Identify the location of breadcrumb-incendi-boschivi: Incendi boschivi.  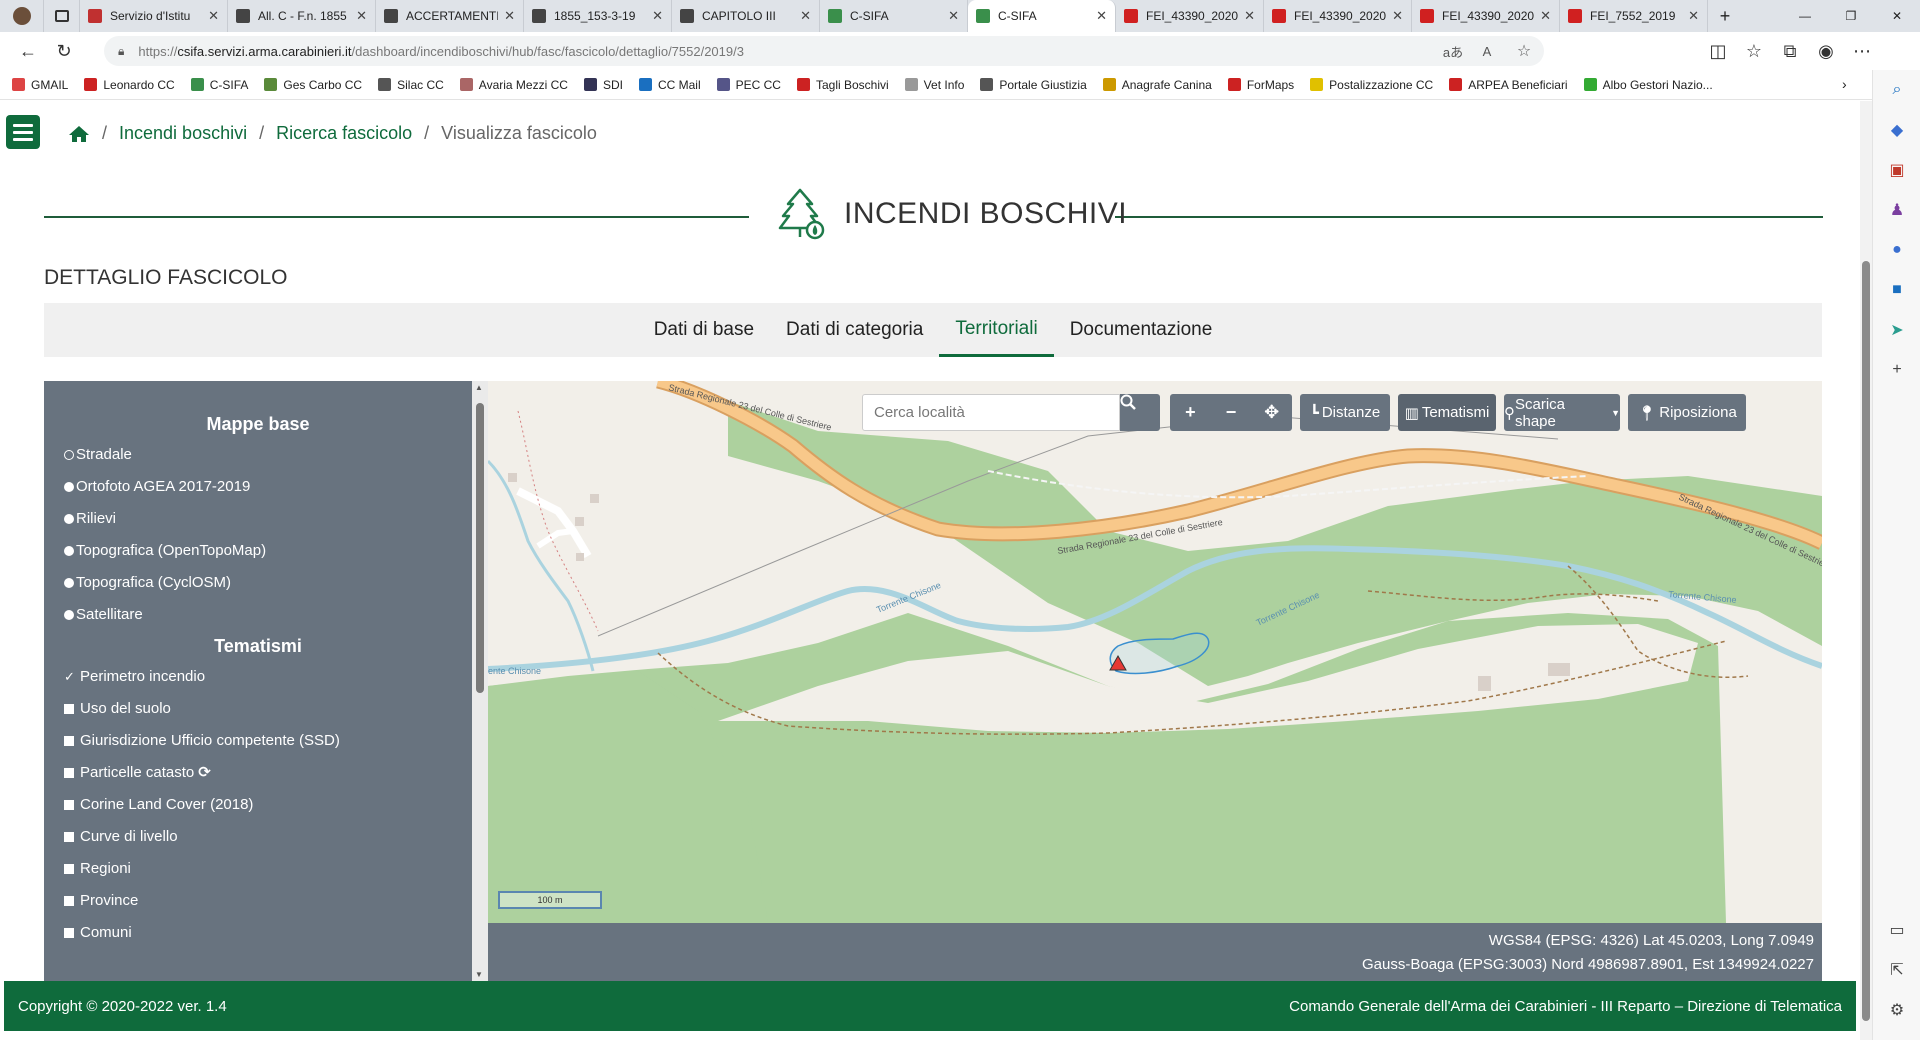
(183, 133).